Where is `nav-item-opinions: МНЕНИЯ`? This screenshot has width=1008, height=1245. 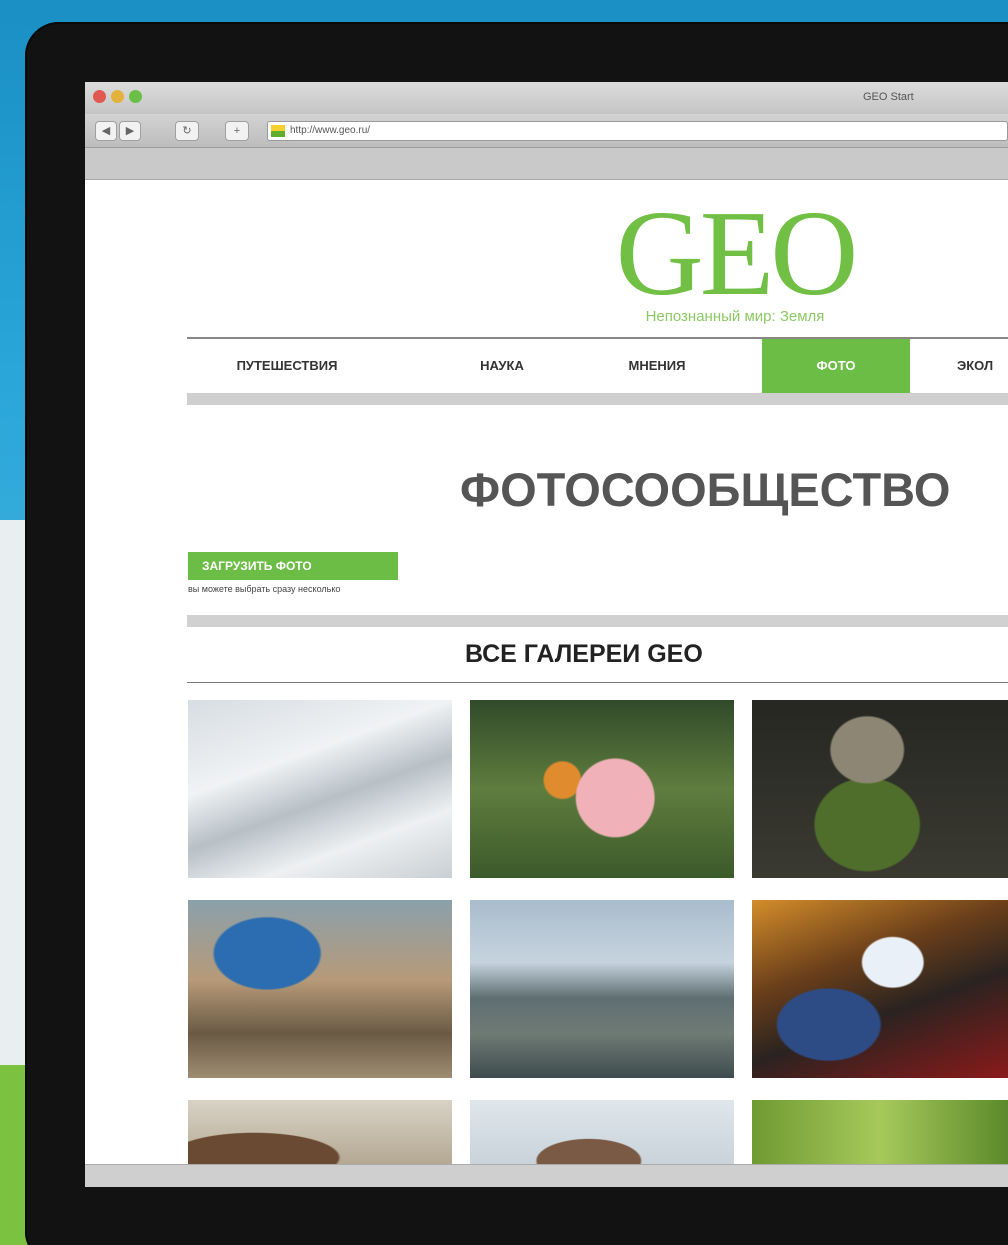
nav-item-opinions: МНЕНИЯ is located at coordinates (657, 366).